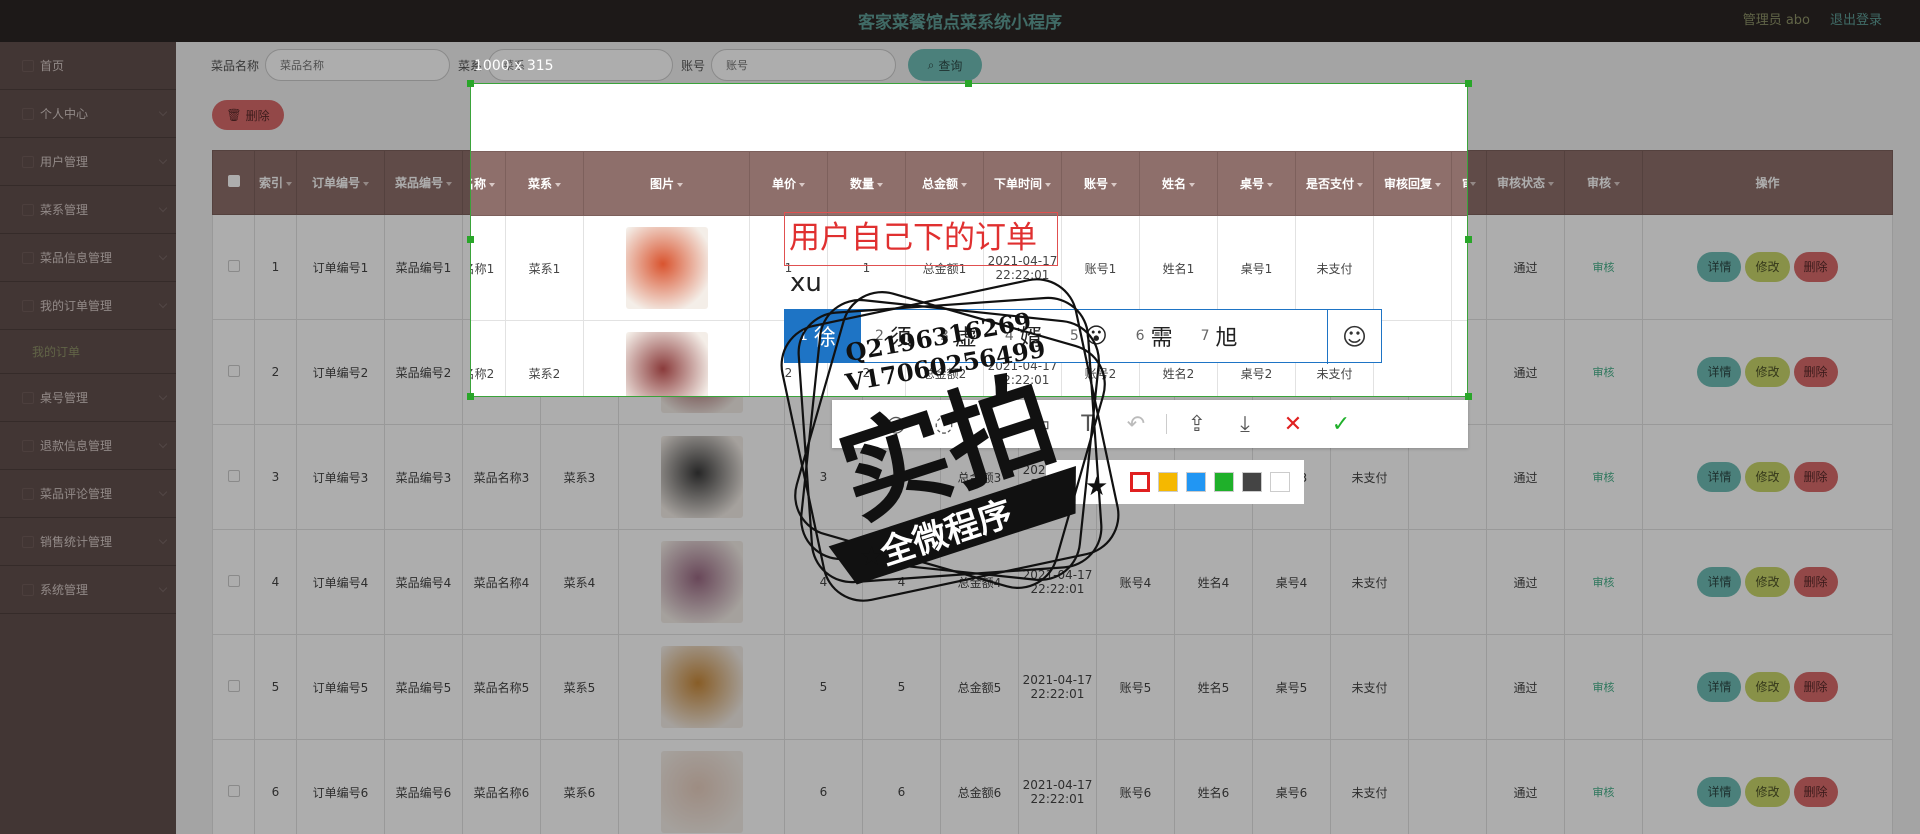 This screenshot has height=834, width=1920. I want to click on column-header: 数量, so click(866, 183).